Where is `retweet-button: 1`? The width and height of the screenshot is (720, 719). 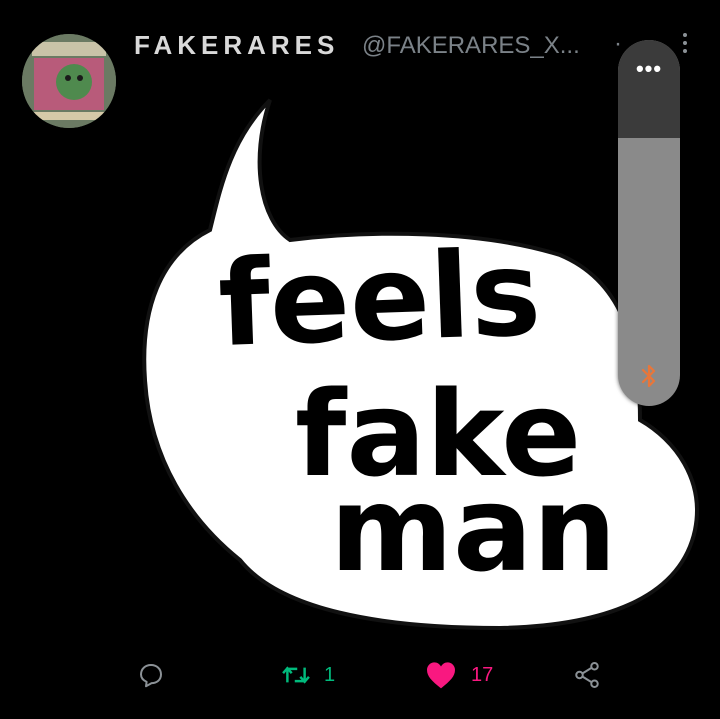
retweet-button: 1 is located at coordinates (307, 675).